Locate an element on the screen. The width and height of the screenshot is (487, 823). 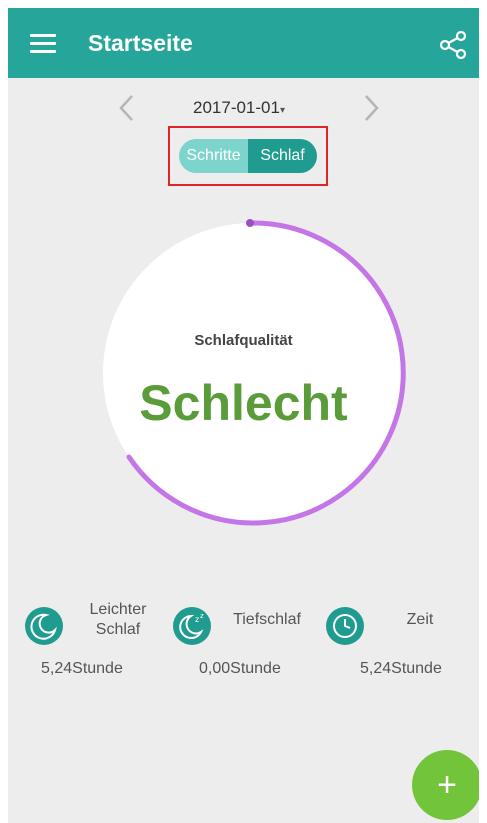
sleep-quality-value: Schlecht is located at coordinates (243, 403).